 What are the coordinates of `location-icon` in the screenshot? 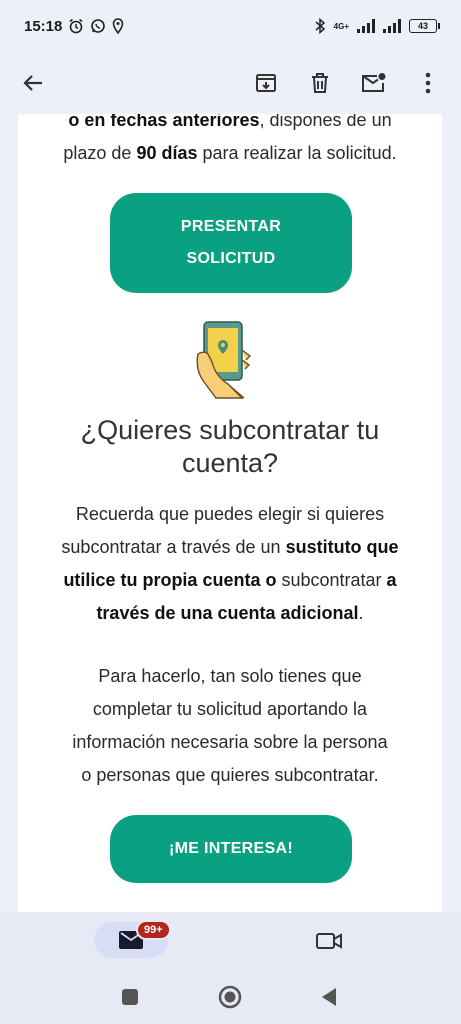 It's located at (118, 26).